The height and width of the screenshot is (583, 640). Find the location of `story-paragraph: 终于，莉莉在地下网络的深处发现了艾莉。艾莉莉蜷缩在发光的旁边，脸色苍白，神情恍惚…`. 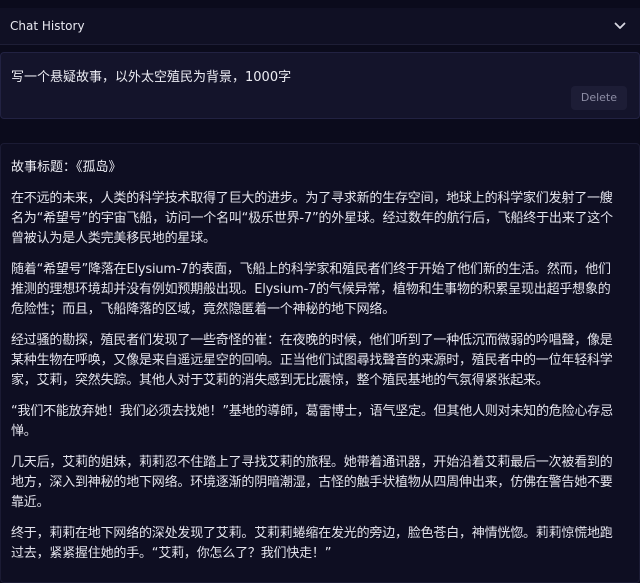

story-paragraph: 终于，莉莉在地下网络的深处发现了艾莉。艾莉莉蜷缩在发光的旁边，脸色苍白，神情恍惚… is located at coordinates (312, 543).